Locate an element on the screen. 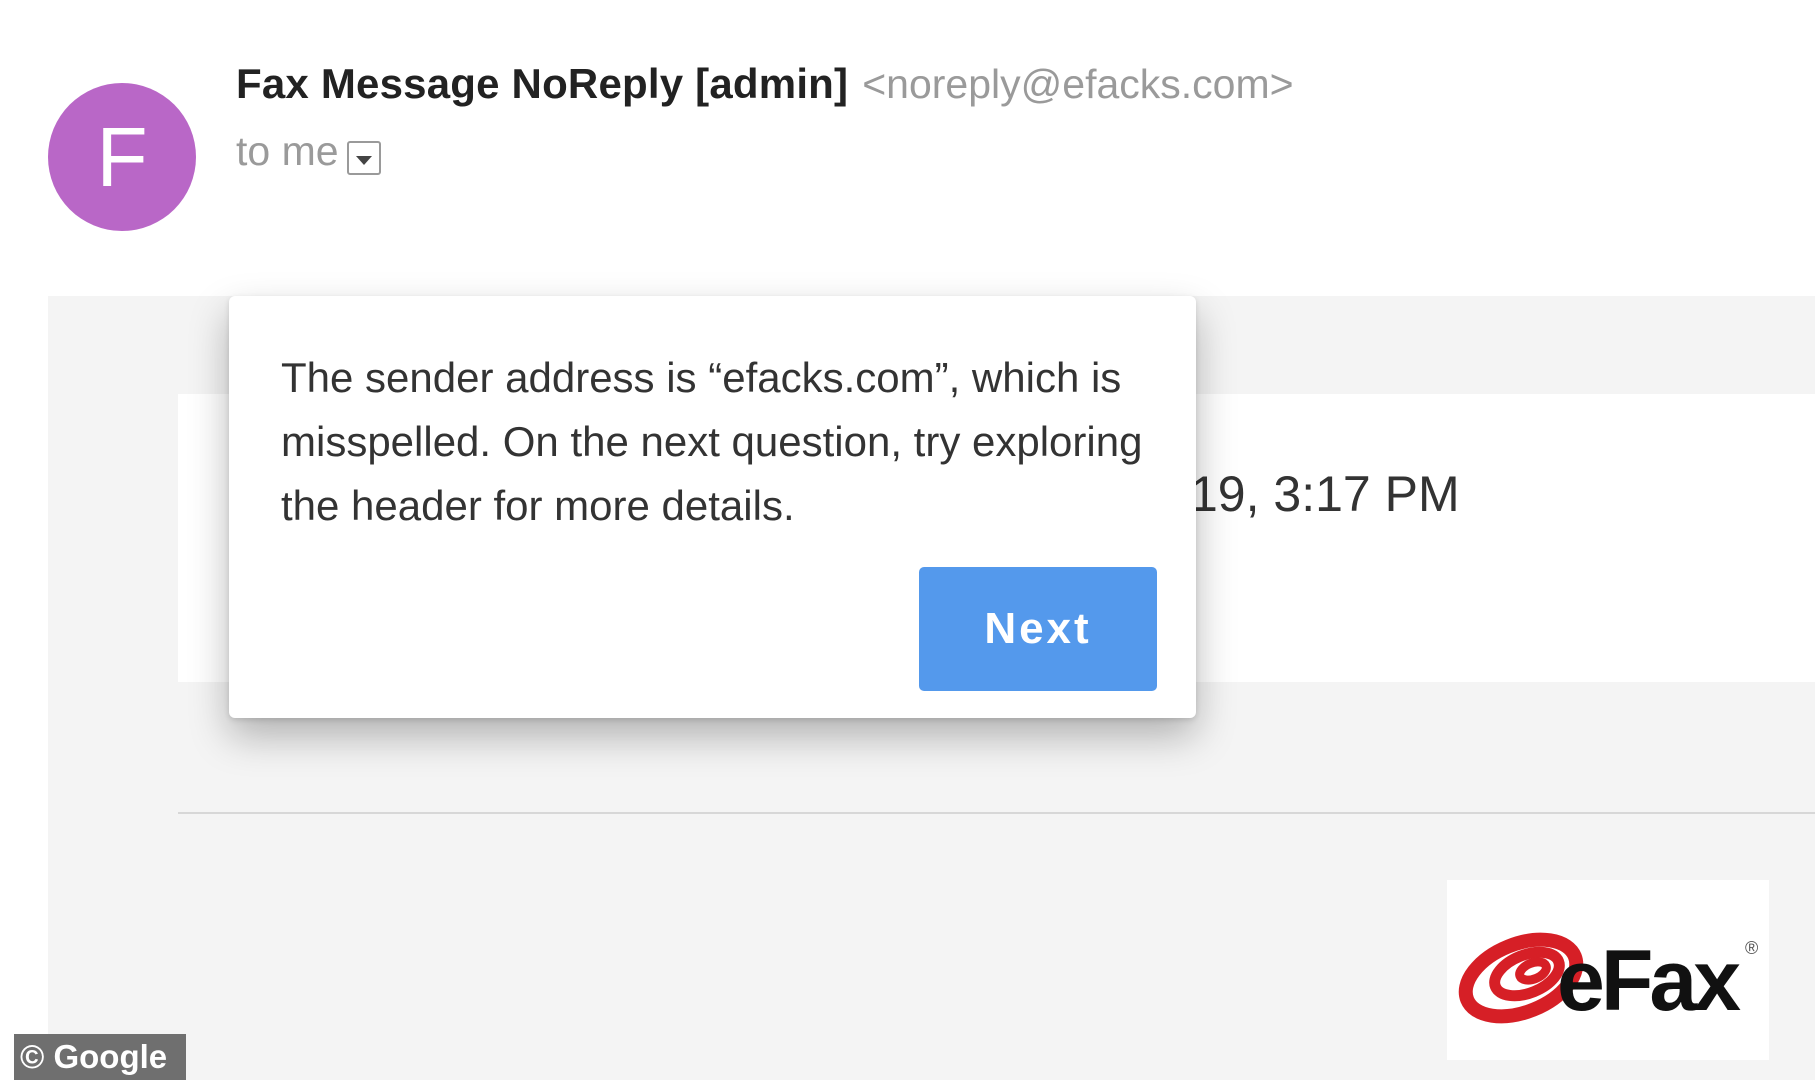 This screenshot has width=1815, height=1080. sender-avatar: F is located at coordinates (122, 157).